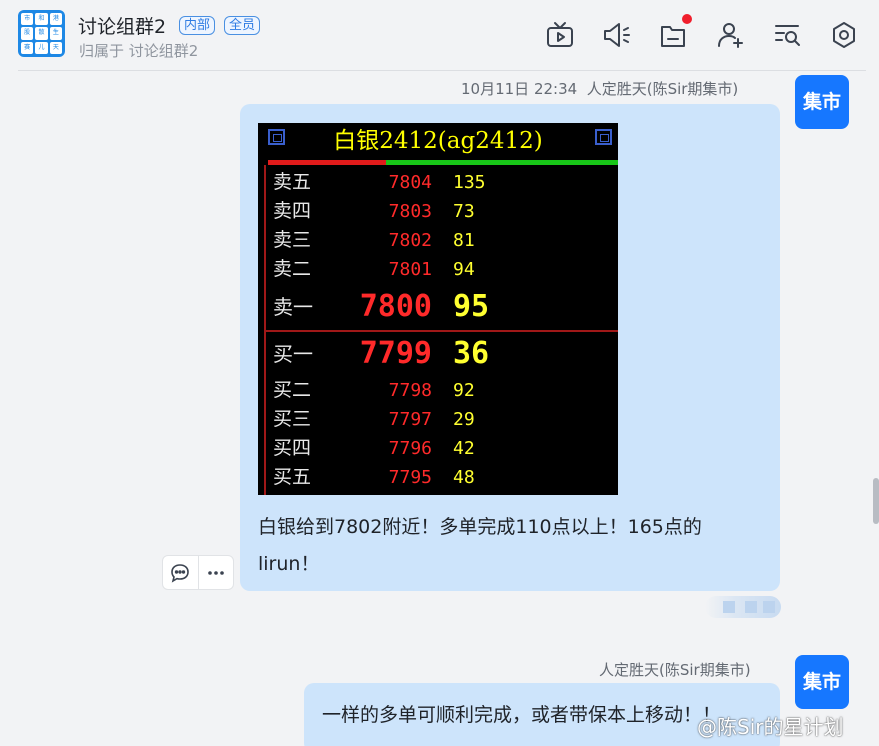 The width and height of the screenshot is (879, 746). I want to click on notification-dot, so click(687, 19).